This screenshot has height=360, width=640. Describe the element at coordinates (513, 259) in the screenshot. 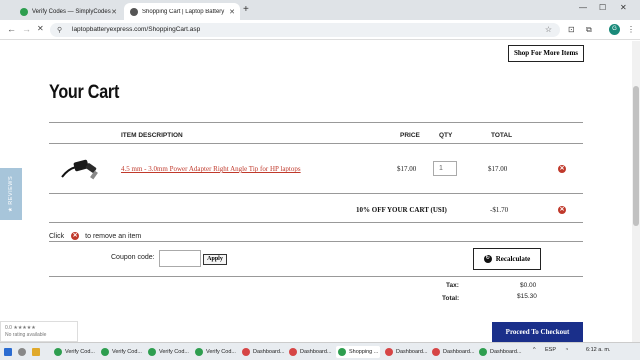

I see `recalculate-label: Recalculate` at that location.